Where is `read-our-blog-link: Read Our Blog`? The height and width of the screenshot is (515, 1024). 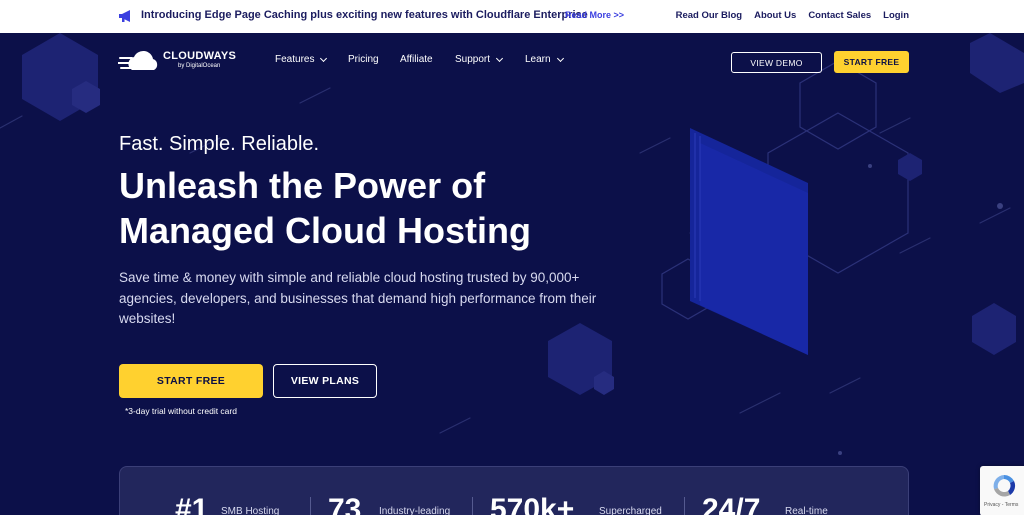 read-our-blog-link: Read Our Blog is located at coordinates (709, 15).